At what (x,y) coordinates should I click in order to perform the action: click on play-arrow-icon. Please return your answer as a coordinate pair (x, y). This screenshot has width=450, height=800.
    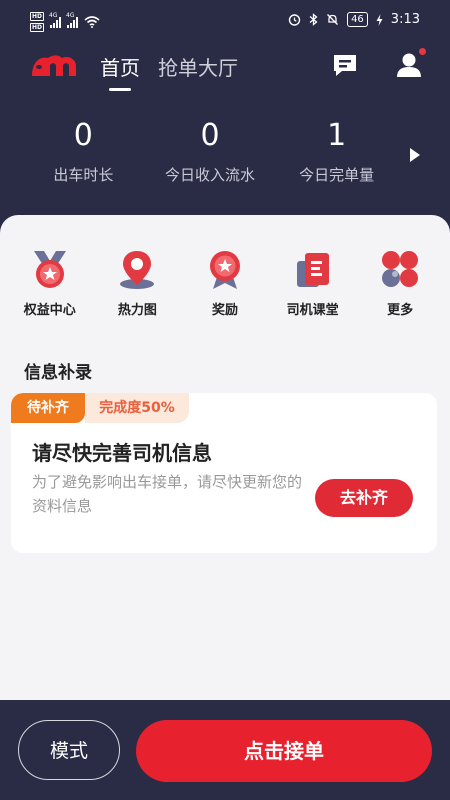
    Looking at the image, I should click on (415, 155).